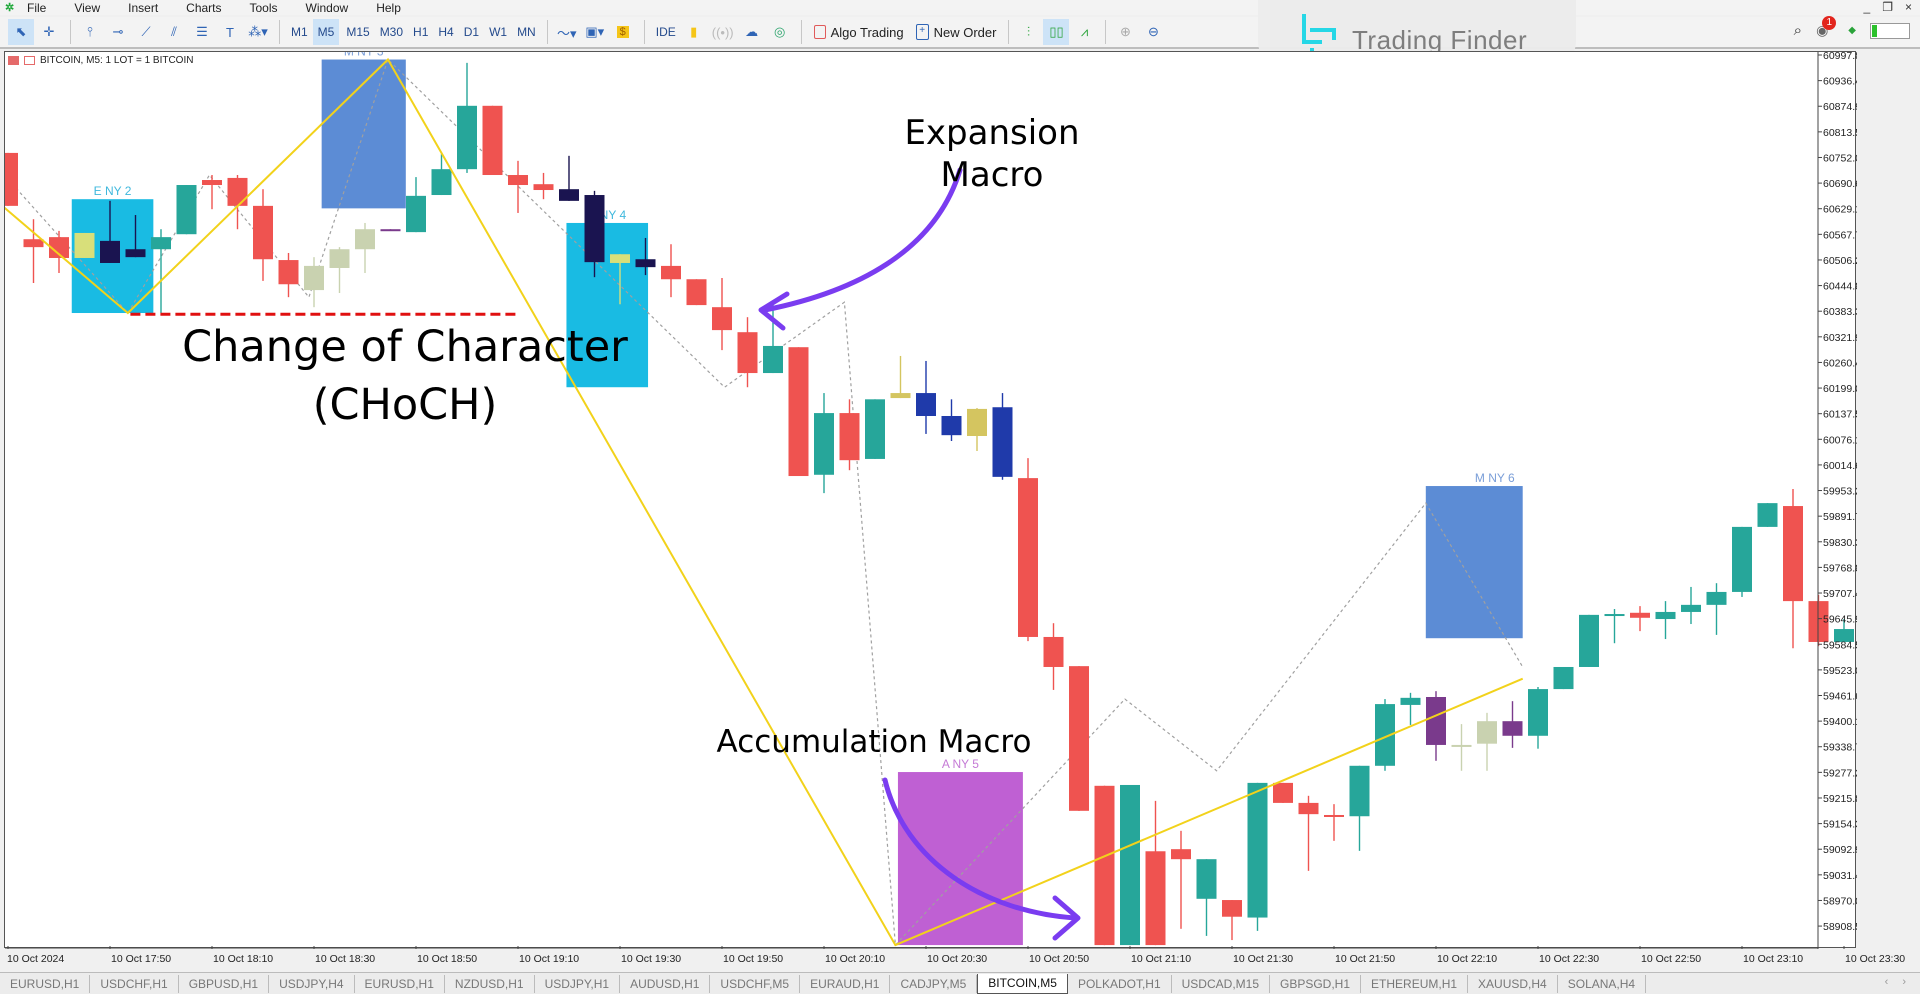 This screenshot has height=994, width=1920. Describe the element at coordinates (874, 742) in the screenshot. I see `accumulation-macro-annotation: Accumulation Macro` at that location.